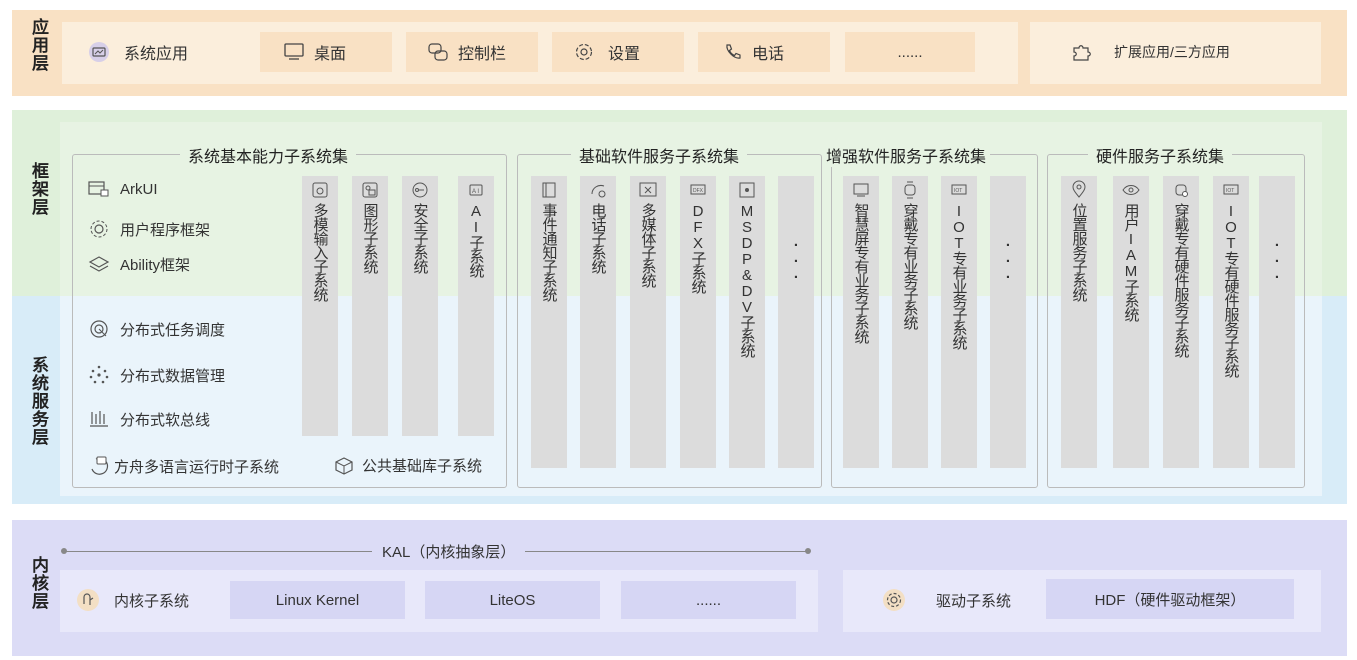  Describe the element at coordinates (370, 238) in the screenshot. I see `column-label: 图形子系统` at that location.